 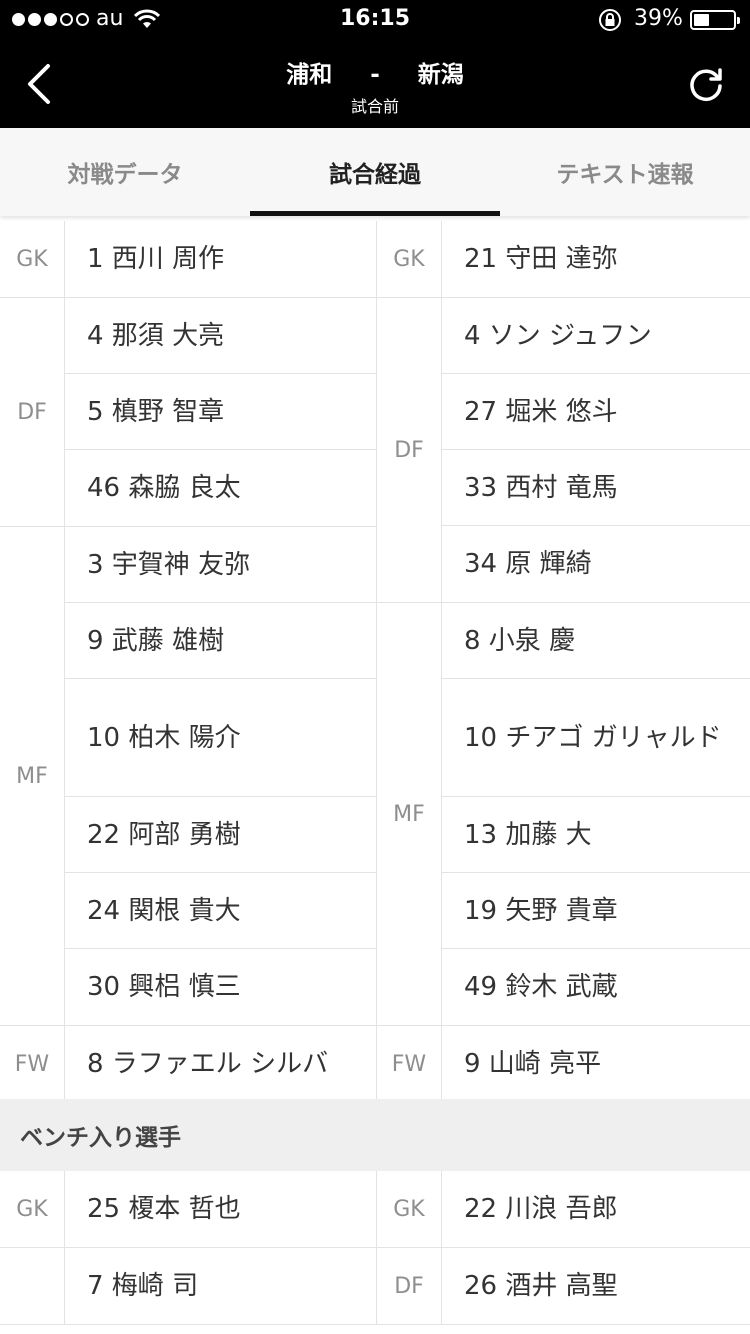 I want to click on position-group: FW 8 ラファエル シルバ, so click(x=188, y=1064).